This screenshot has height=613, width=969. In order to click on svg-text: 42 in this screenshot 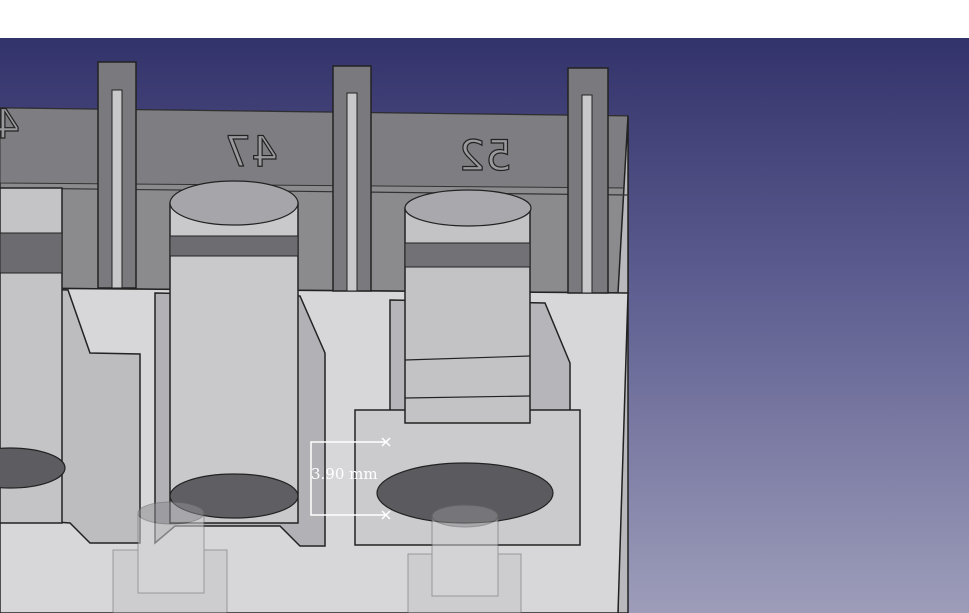, I will do `click(10, 125)`.